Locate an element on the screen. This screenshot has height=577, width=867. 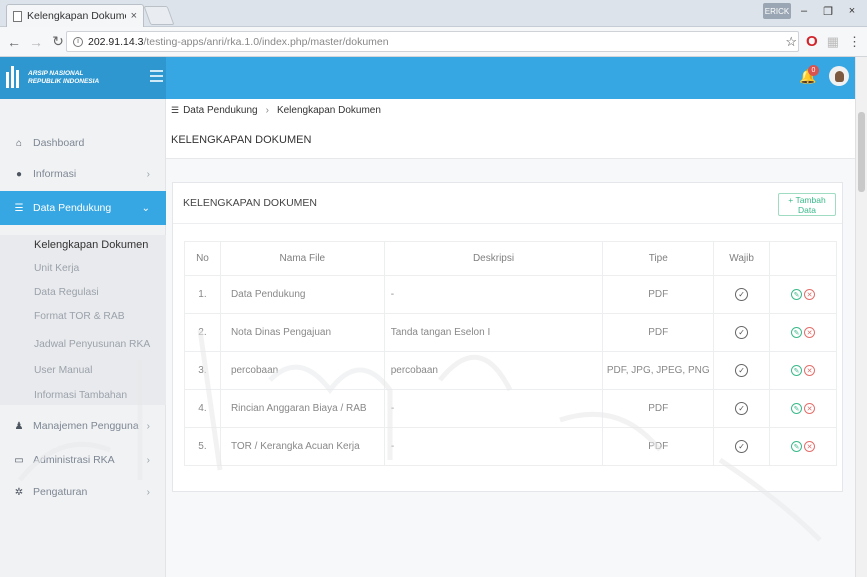
sidebar-item-informasi: ● Informasi › is located at coordinates (83, 174).